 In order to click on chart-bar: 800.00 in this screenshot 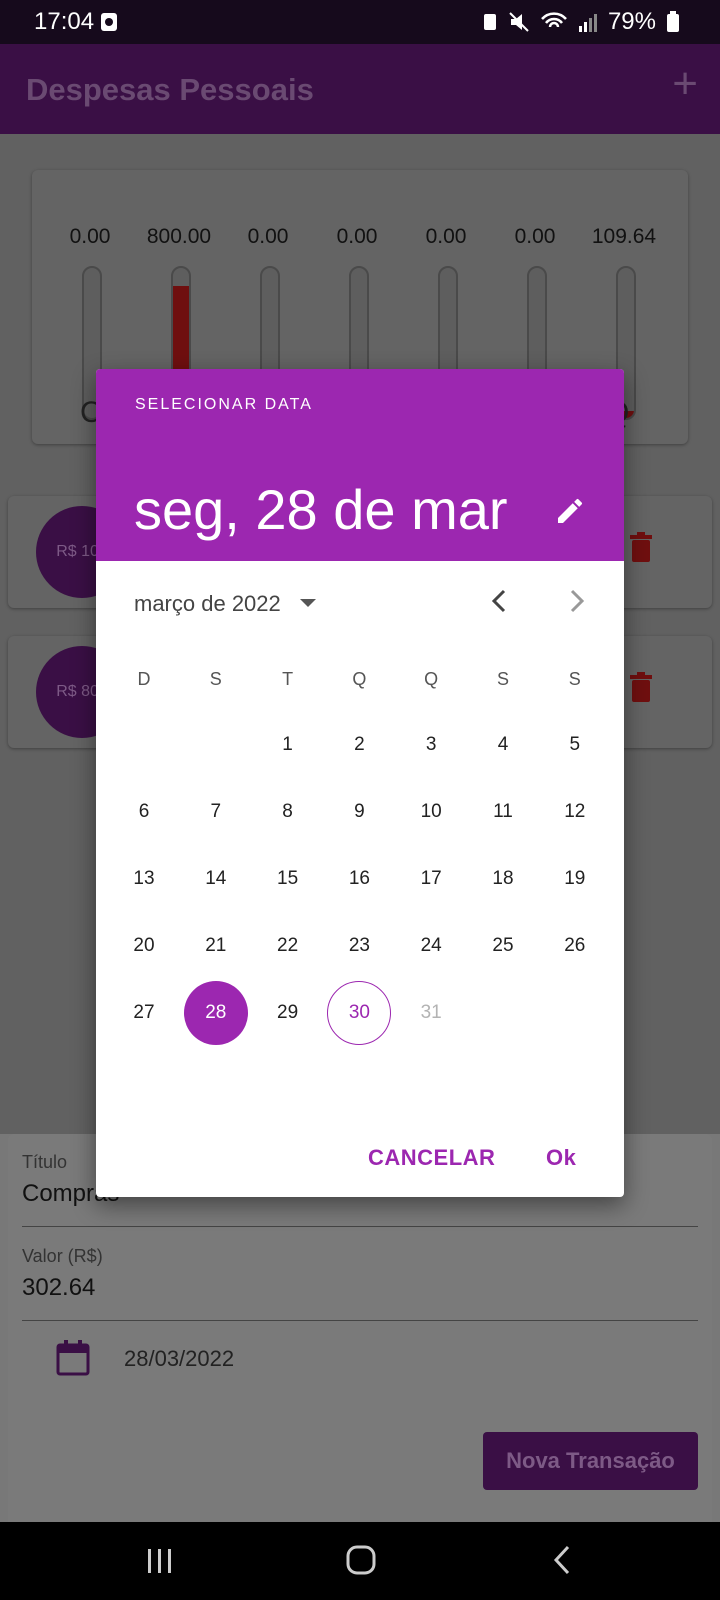, I will do `click(179, 295)`.